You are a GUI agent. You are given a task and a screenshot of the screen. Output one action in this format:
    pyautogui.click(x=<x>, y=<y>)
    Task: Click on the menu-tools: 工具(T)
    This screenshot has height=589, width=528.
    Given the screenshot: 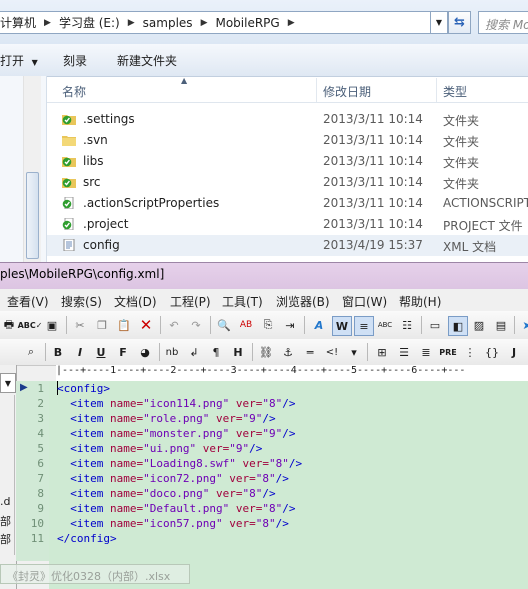 What is the action you would take?
    pyautogui.click(x=242, y=301)
    